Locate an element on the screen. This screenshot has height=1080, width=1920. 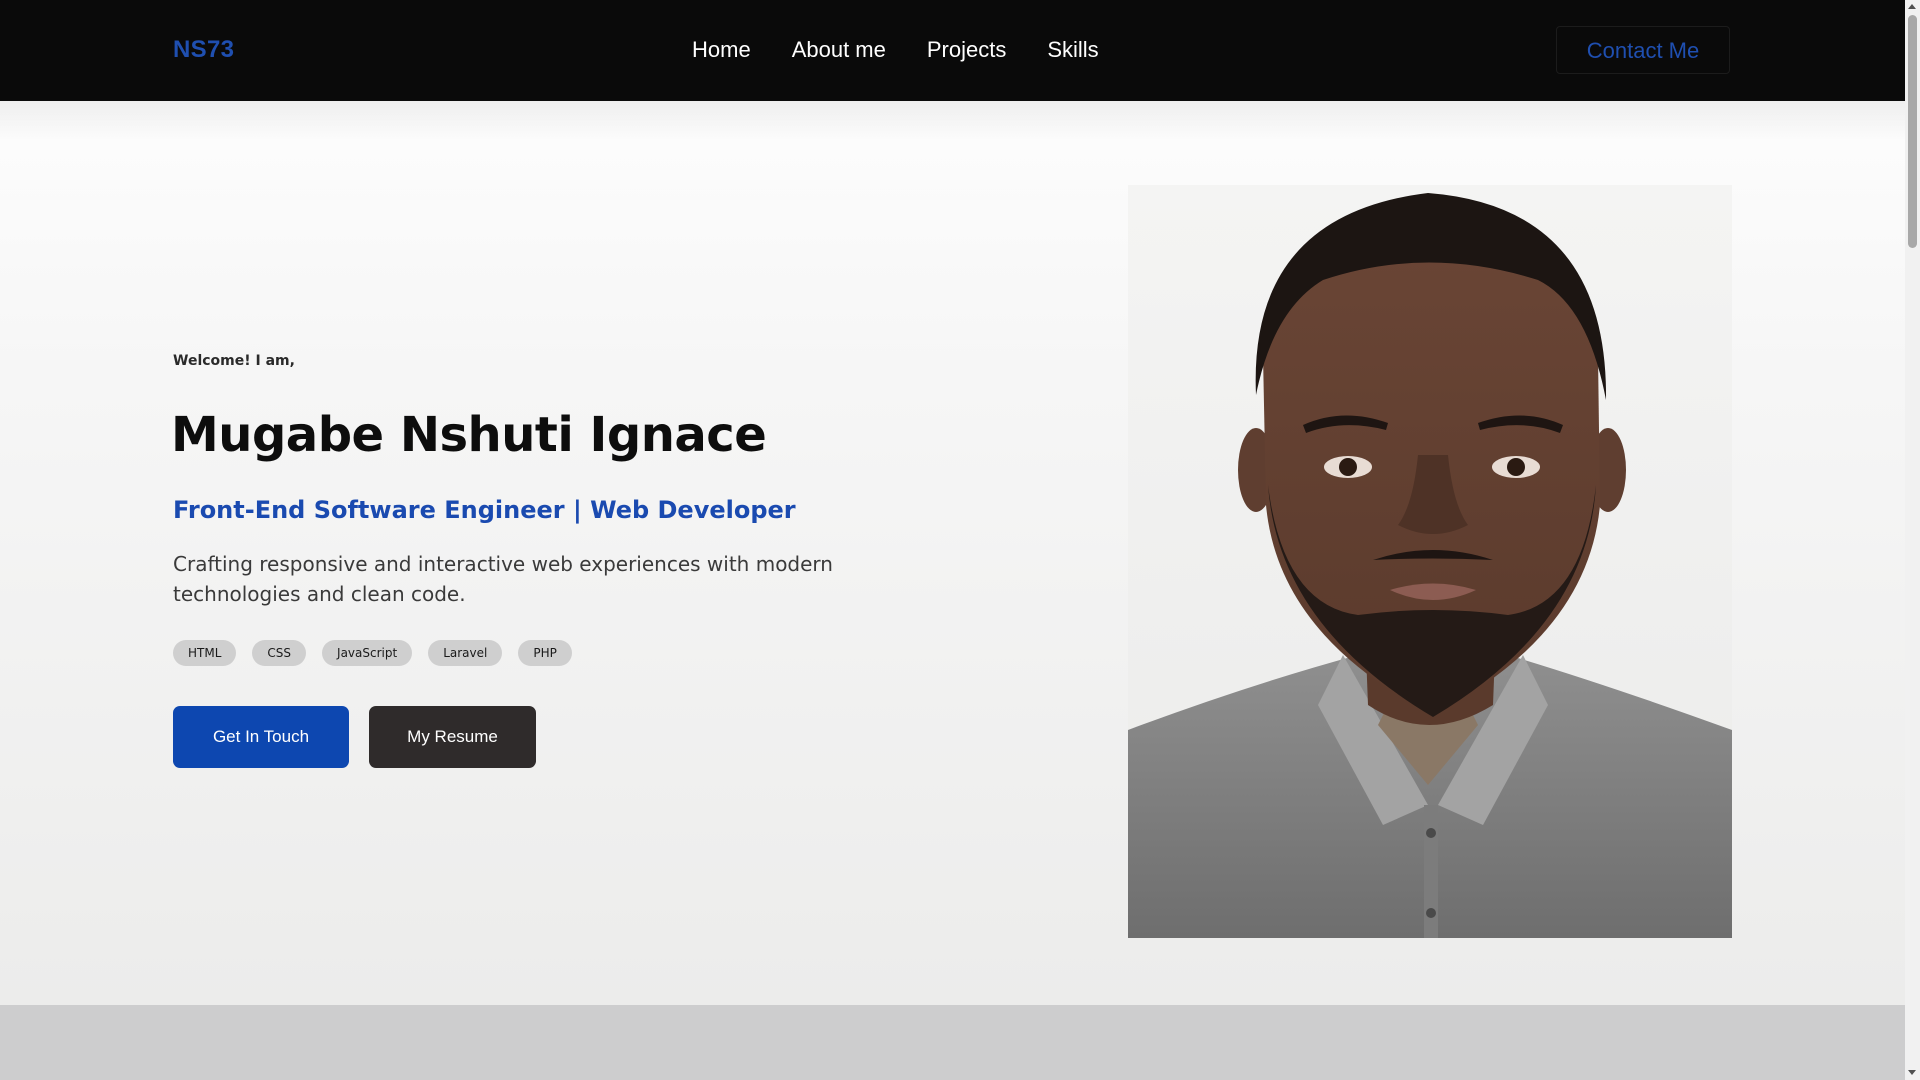
brand-logo: NS73 is located at coordinates (203, 50).